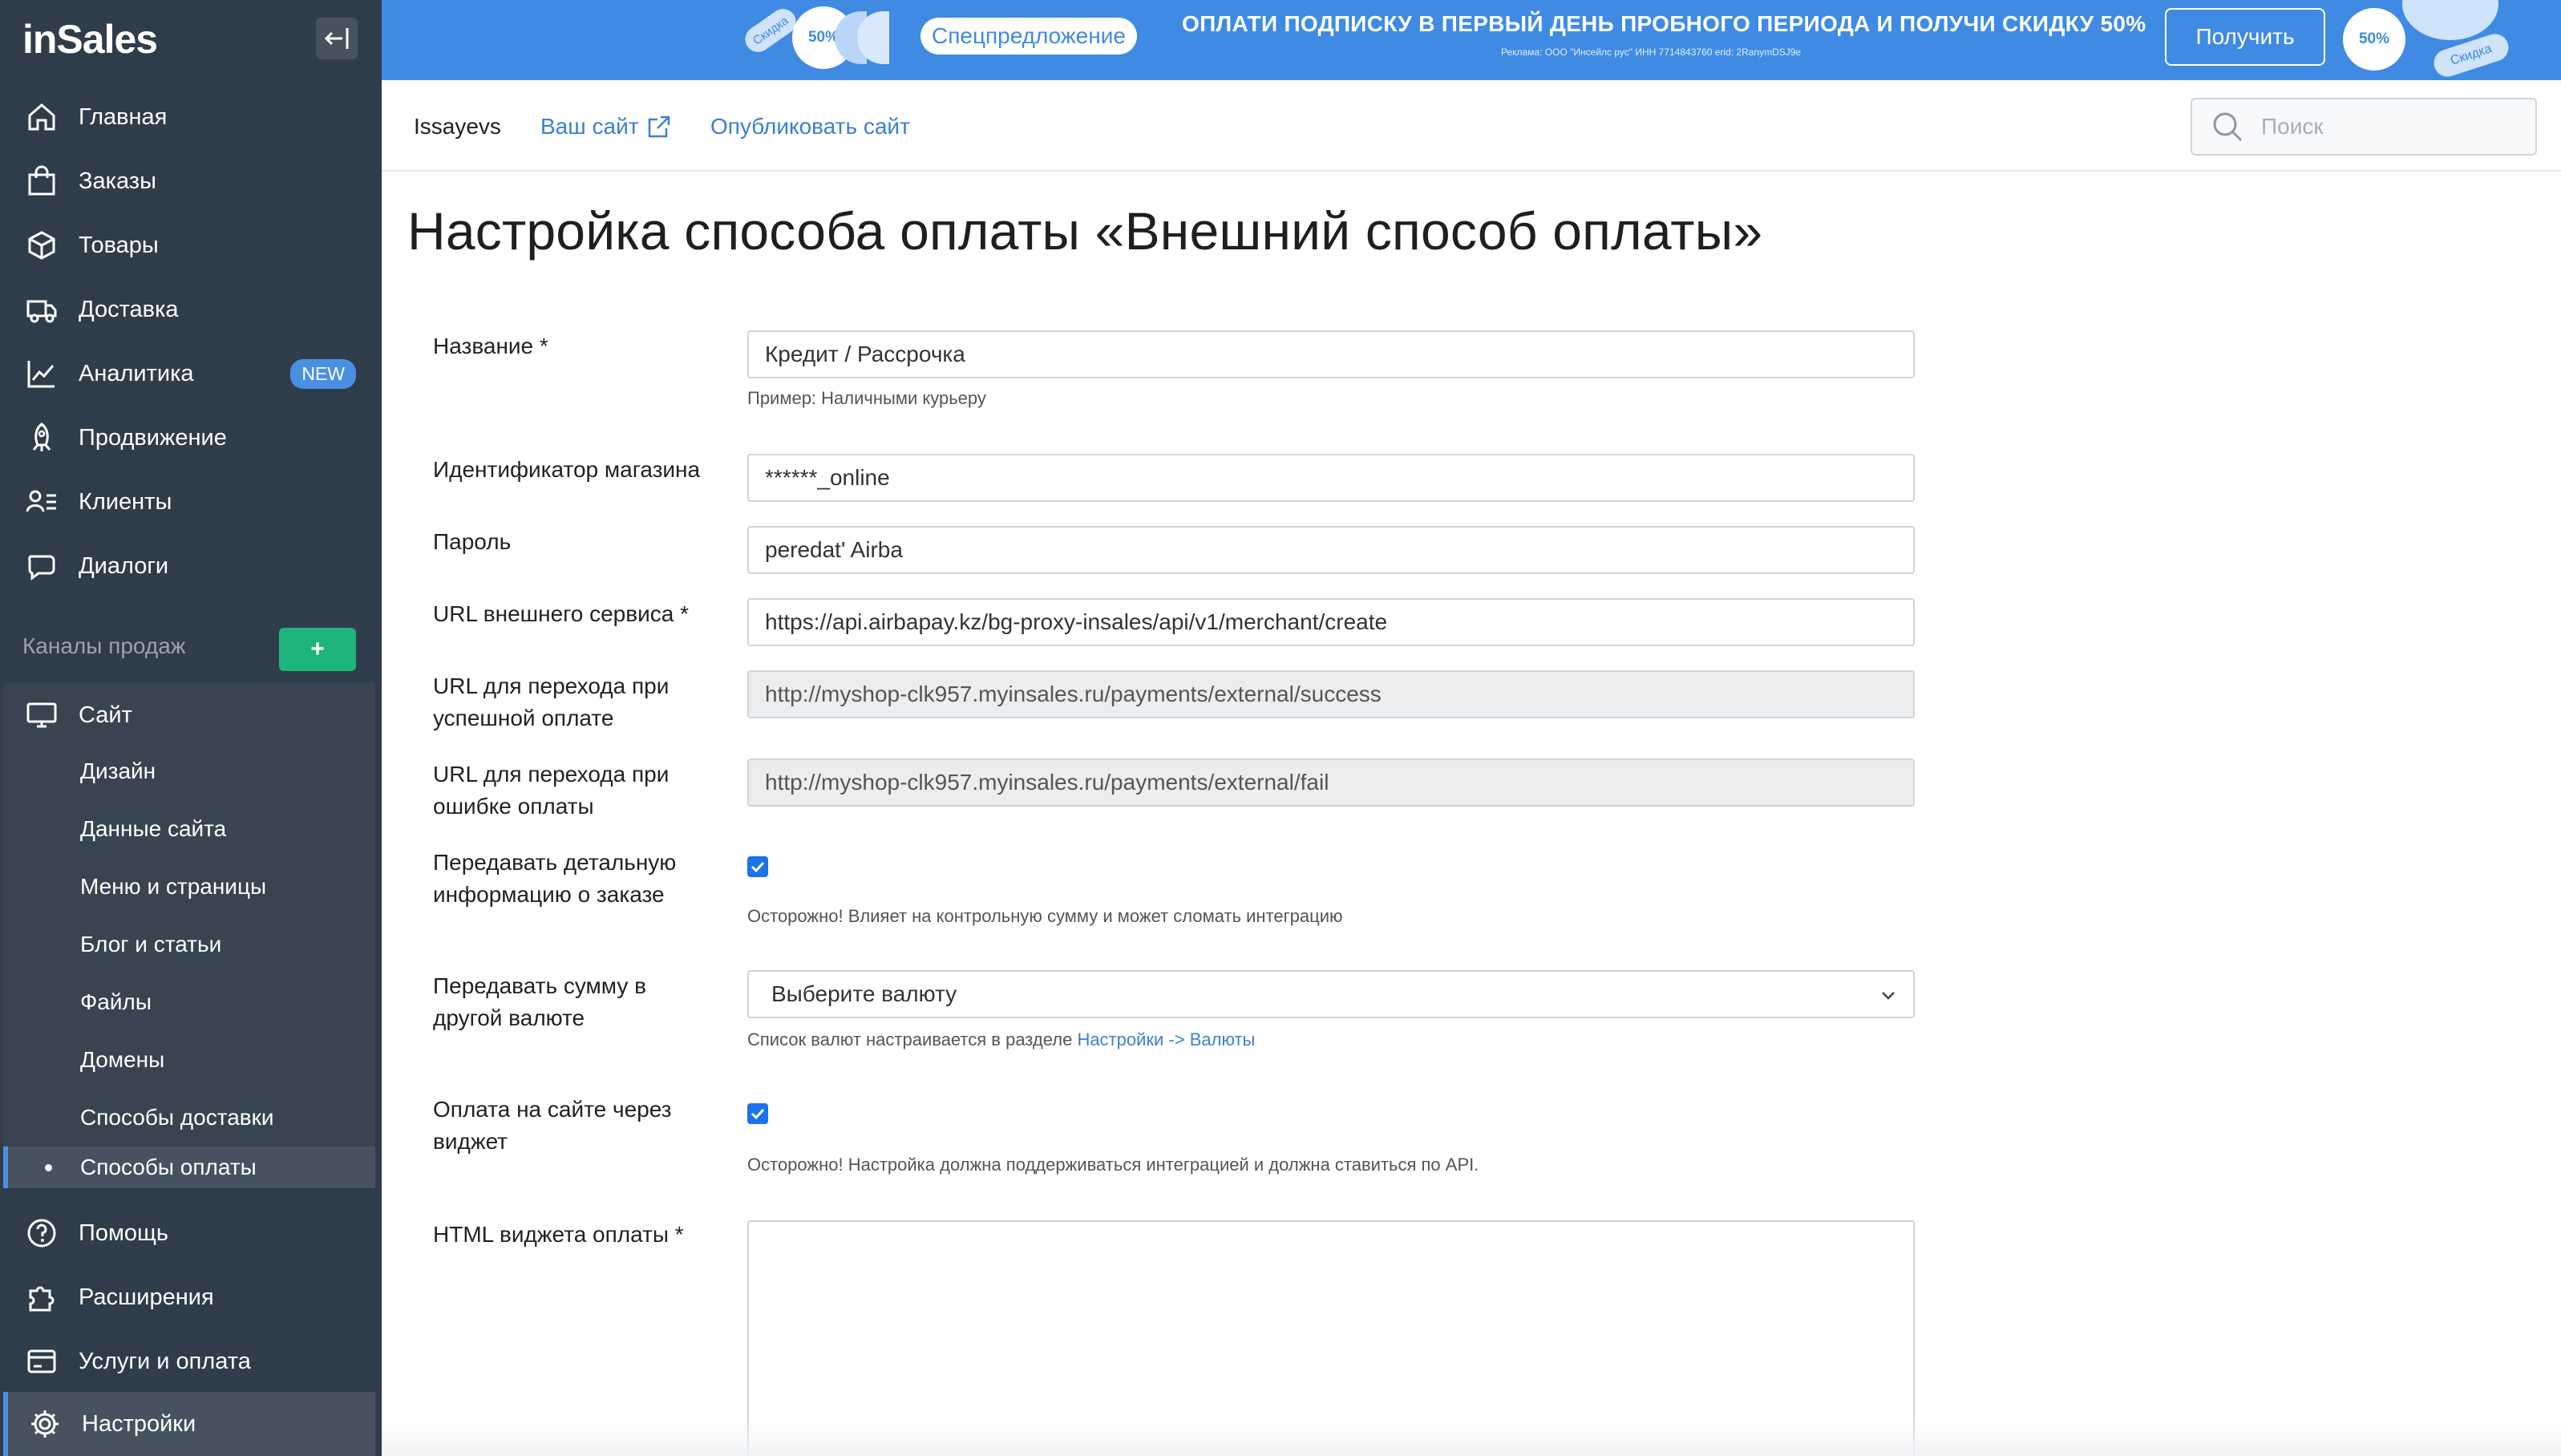  I want to click on sidebar-item-label: Доставка, so click(129, 309).